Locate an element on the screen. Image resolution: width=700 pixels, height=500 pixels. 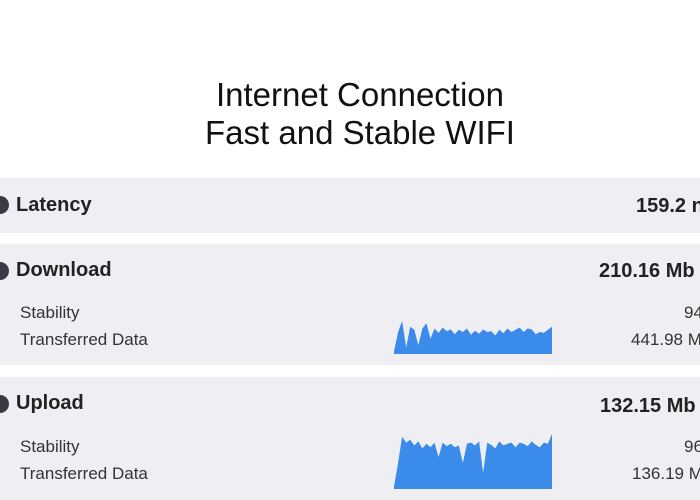
download-sparkline-area is located at coordinates (473, 337).